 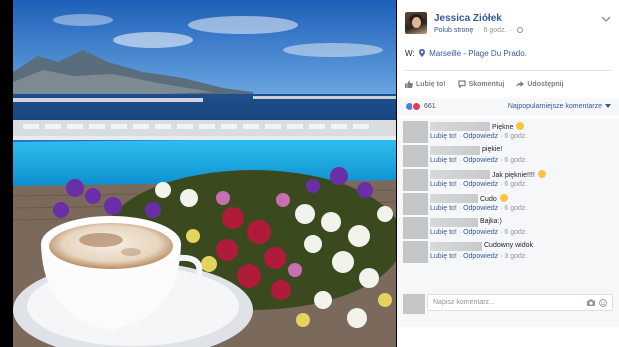 What do you see at coordinates (520, 126) in the screenshot?
I see `smile-emoji` at bounding box center [520, 126].